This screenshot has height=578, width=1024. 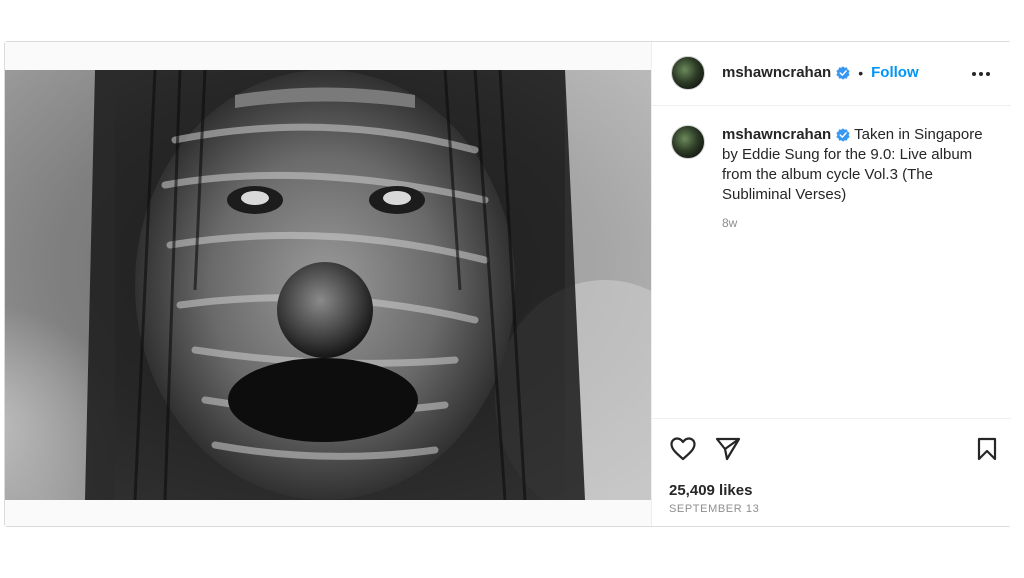 I want to click on header-user-row: mshawncrahan • Follow, so click(x=820, y=72).